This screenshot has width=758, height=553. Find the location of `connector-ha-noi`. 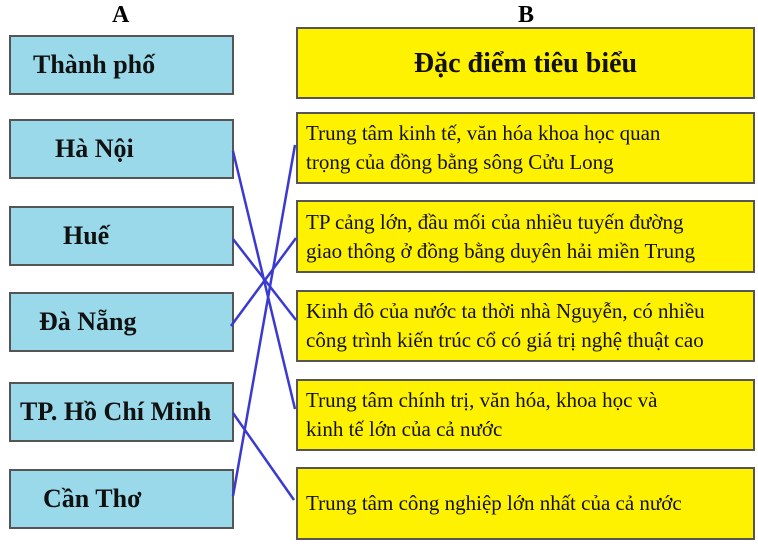

connector-ha-noi is located at coordinates (264, 280).